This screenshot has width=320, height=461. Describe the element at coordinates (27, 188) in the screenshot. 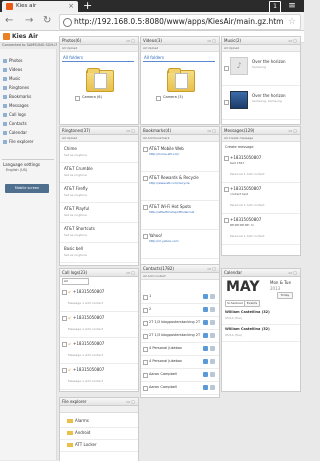

I see `mobile-screen-button: Mobile screen` at that location.